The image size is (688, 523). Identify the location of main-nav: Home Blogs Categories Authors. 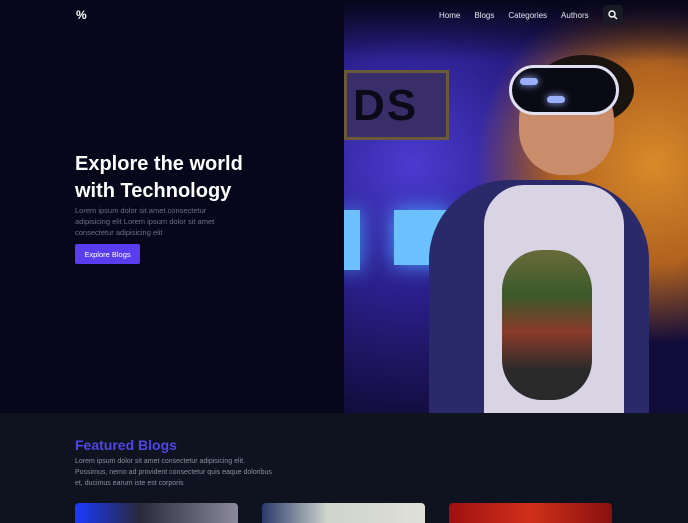
(531, 15).